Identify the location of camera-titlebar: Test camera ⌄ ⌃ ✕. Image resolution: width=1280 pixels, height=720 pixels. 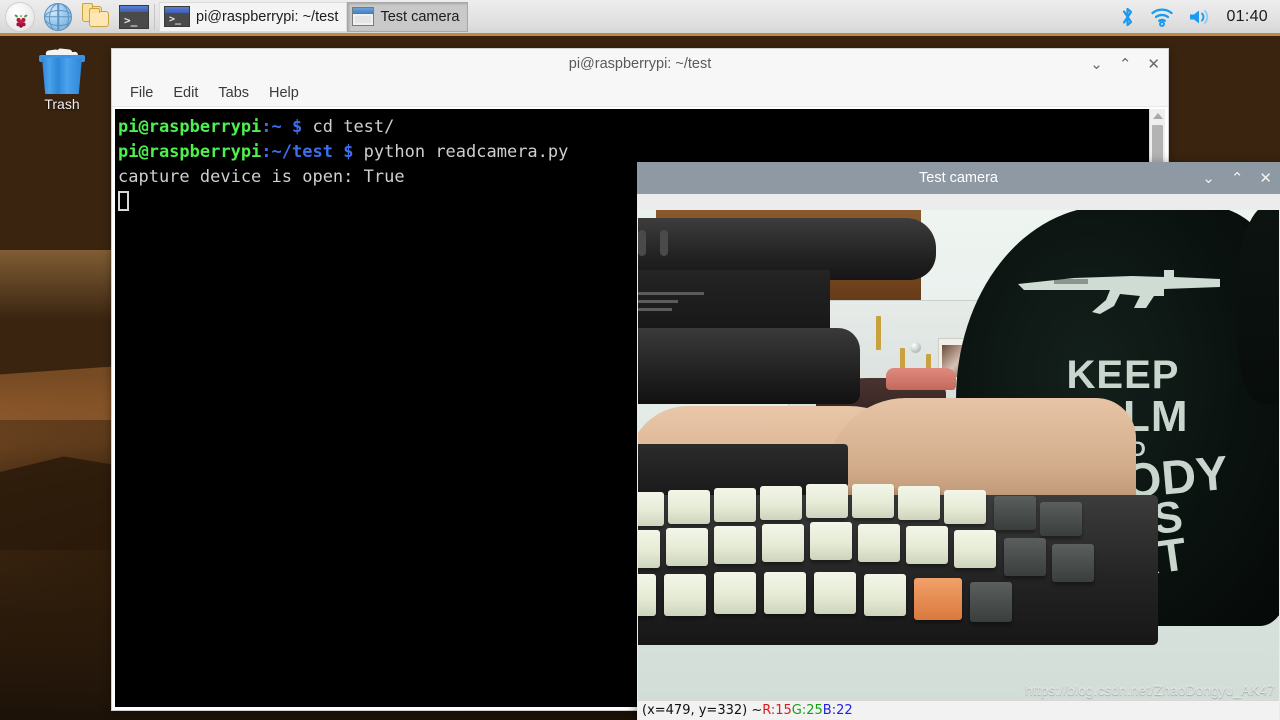
(958, 178).